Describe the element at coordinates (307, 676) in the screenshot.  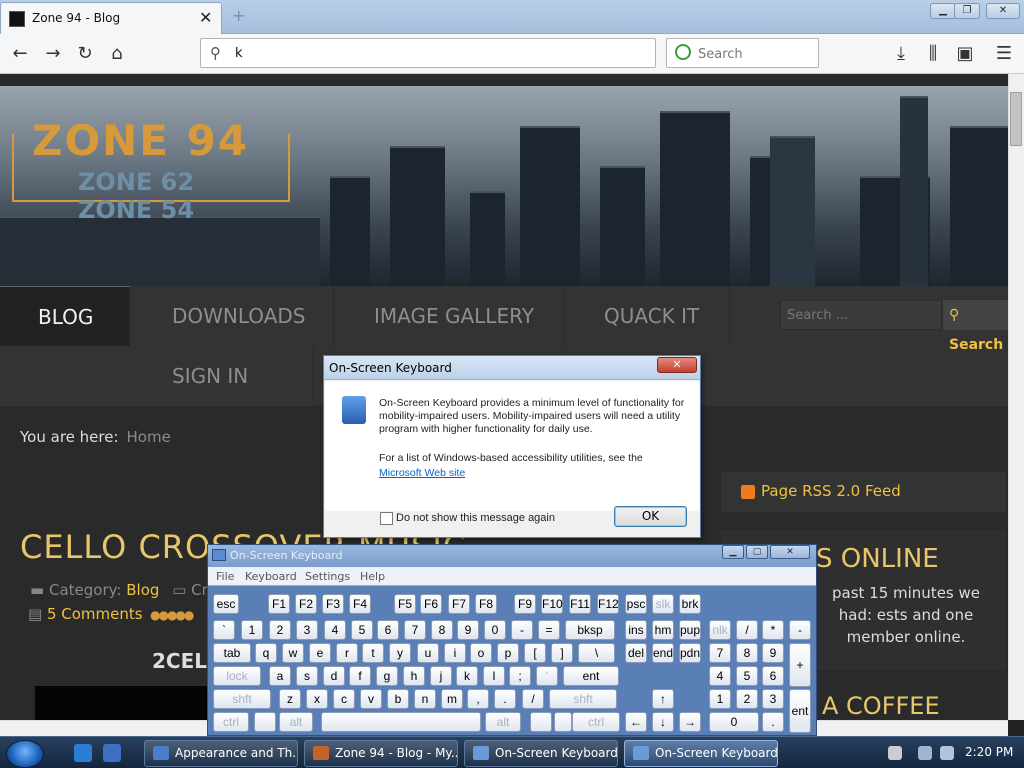
I see `osk-key: s` at that location.